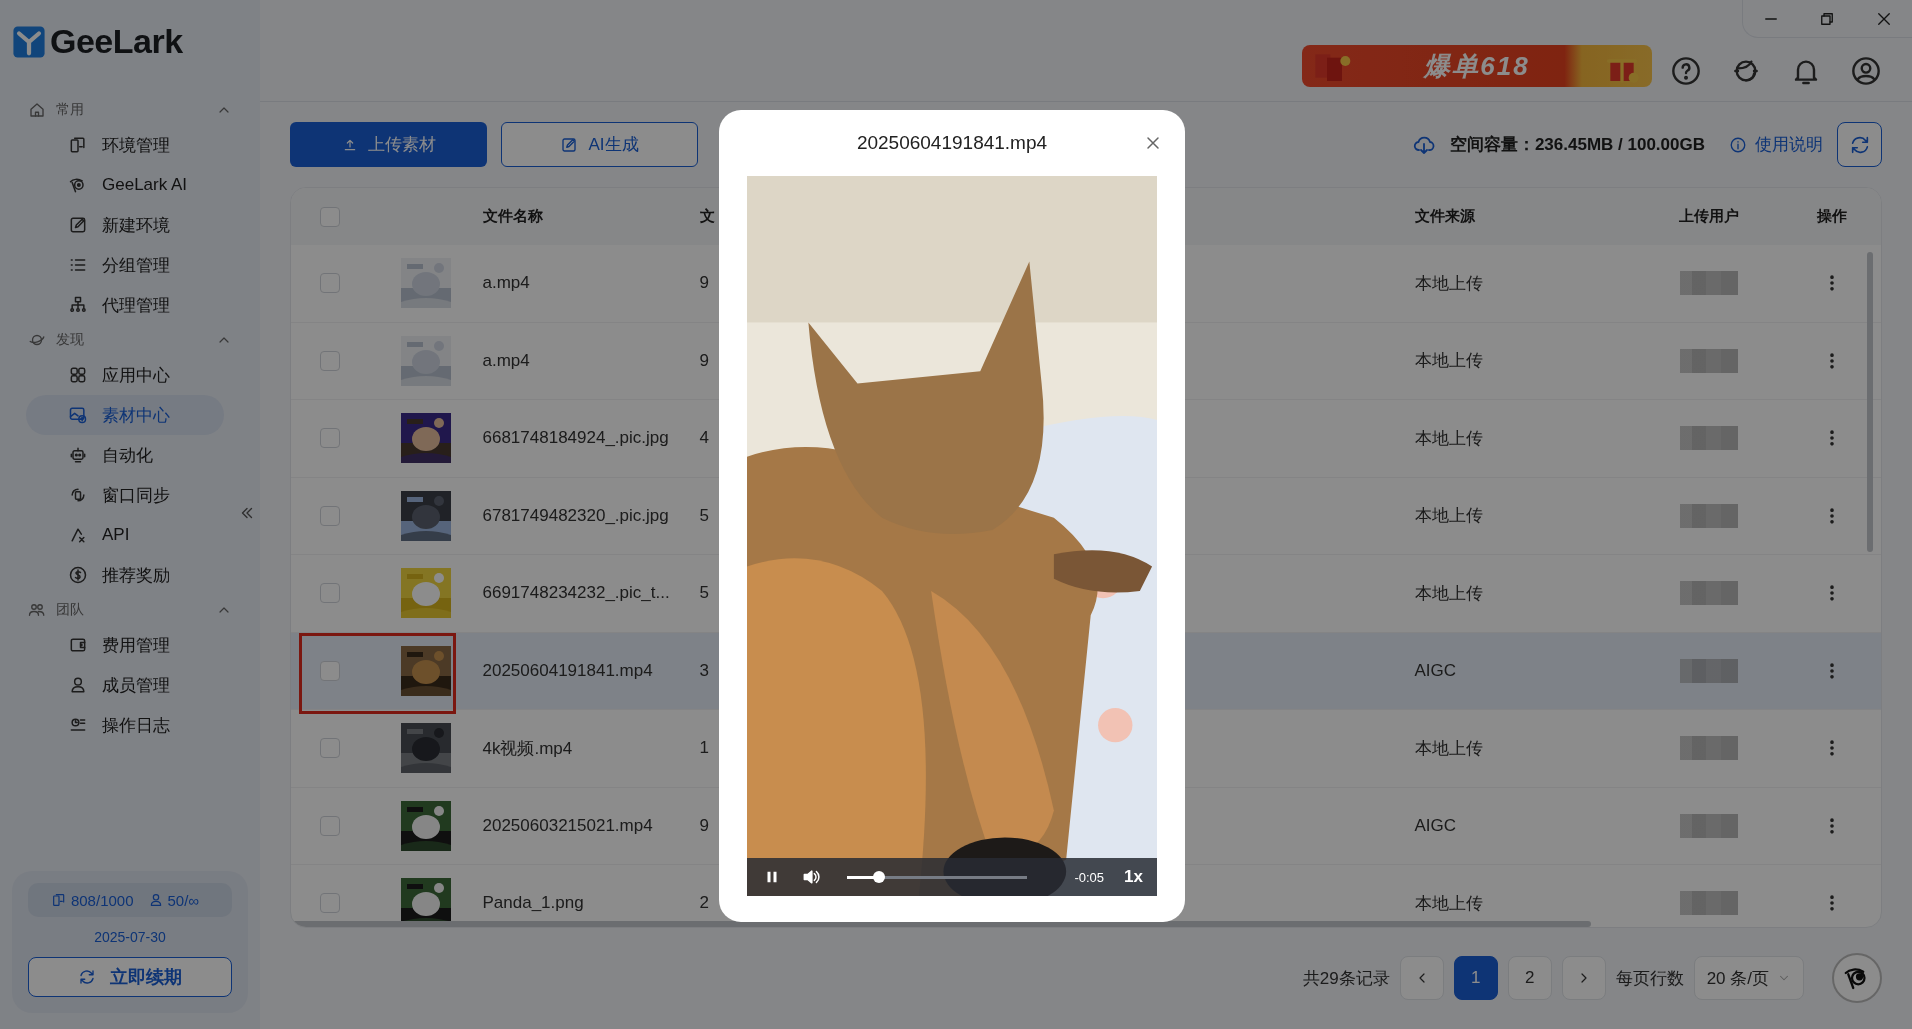 This screenshot has height=1029, width=1912. Describe the element at coordinates (78, 415) in the screenshot. I see `image-upload-icon` at that location.